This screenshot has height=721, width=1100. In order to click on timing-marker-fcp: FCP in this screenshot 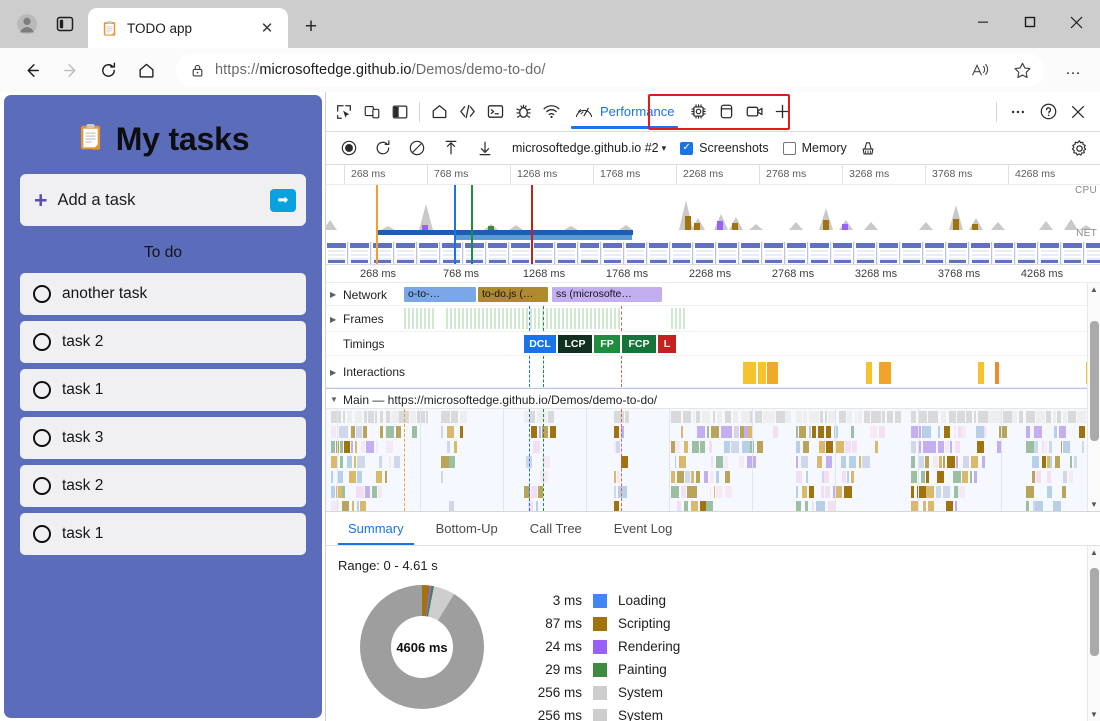, I will do `click(639, 344)`.